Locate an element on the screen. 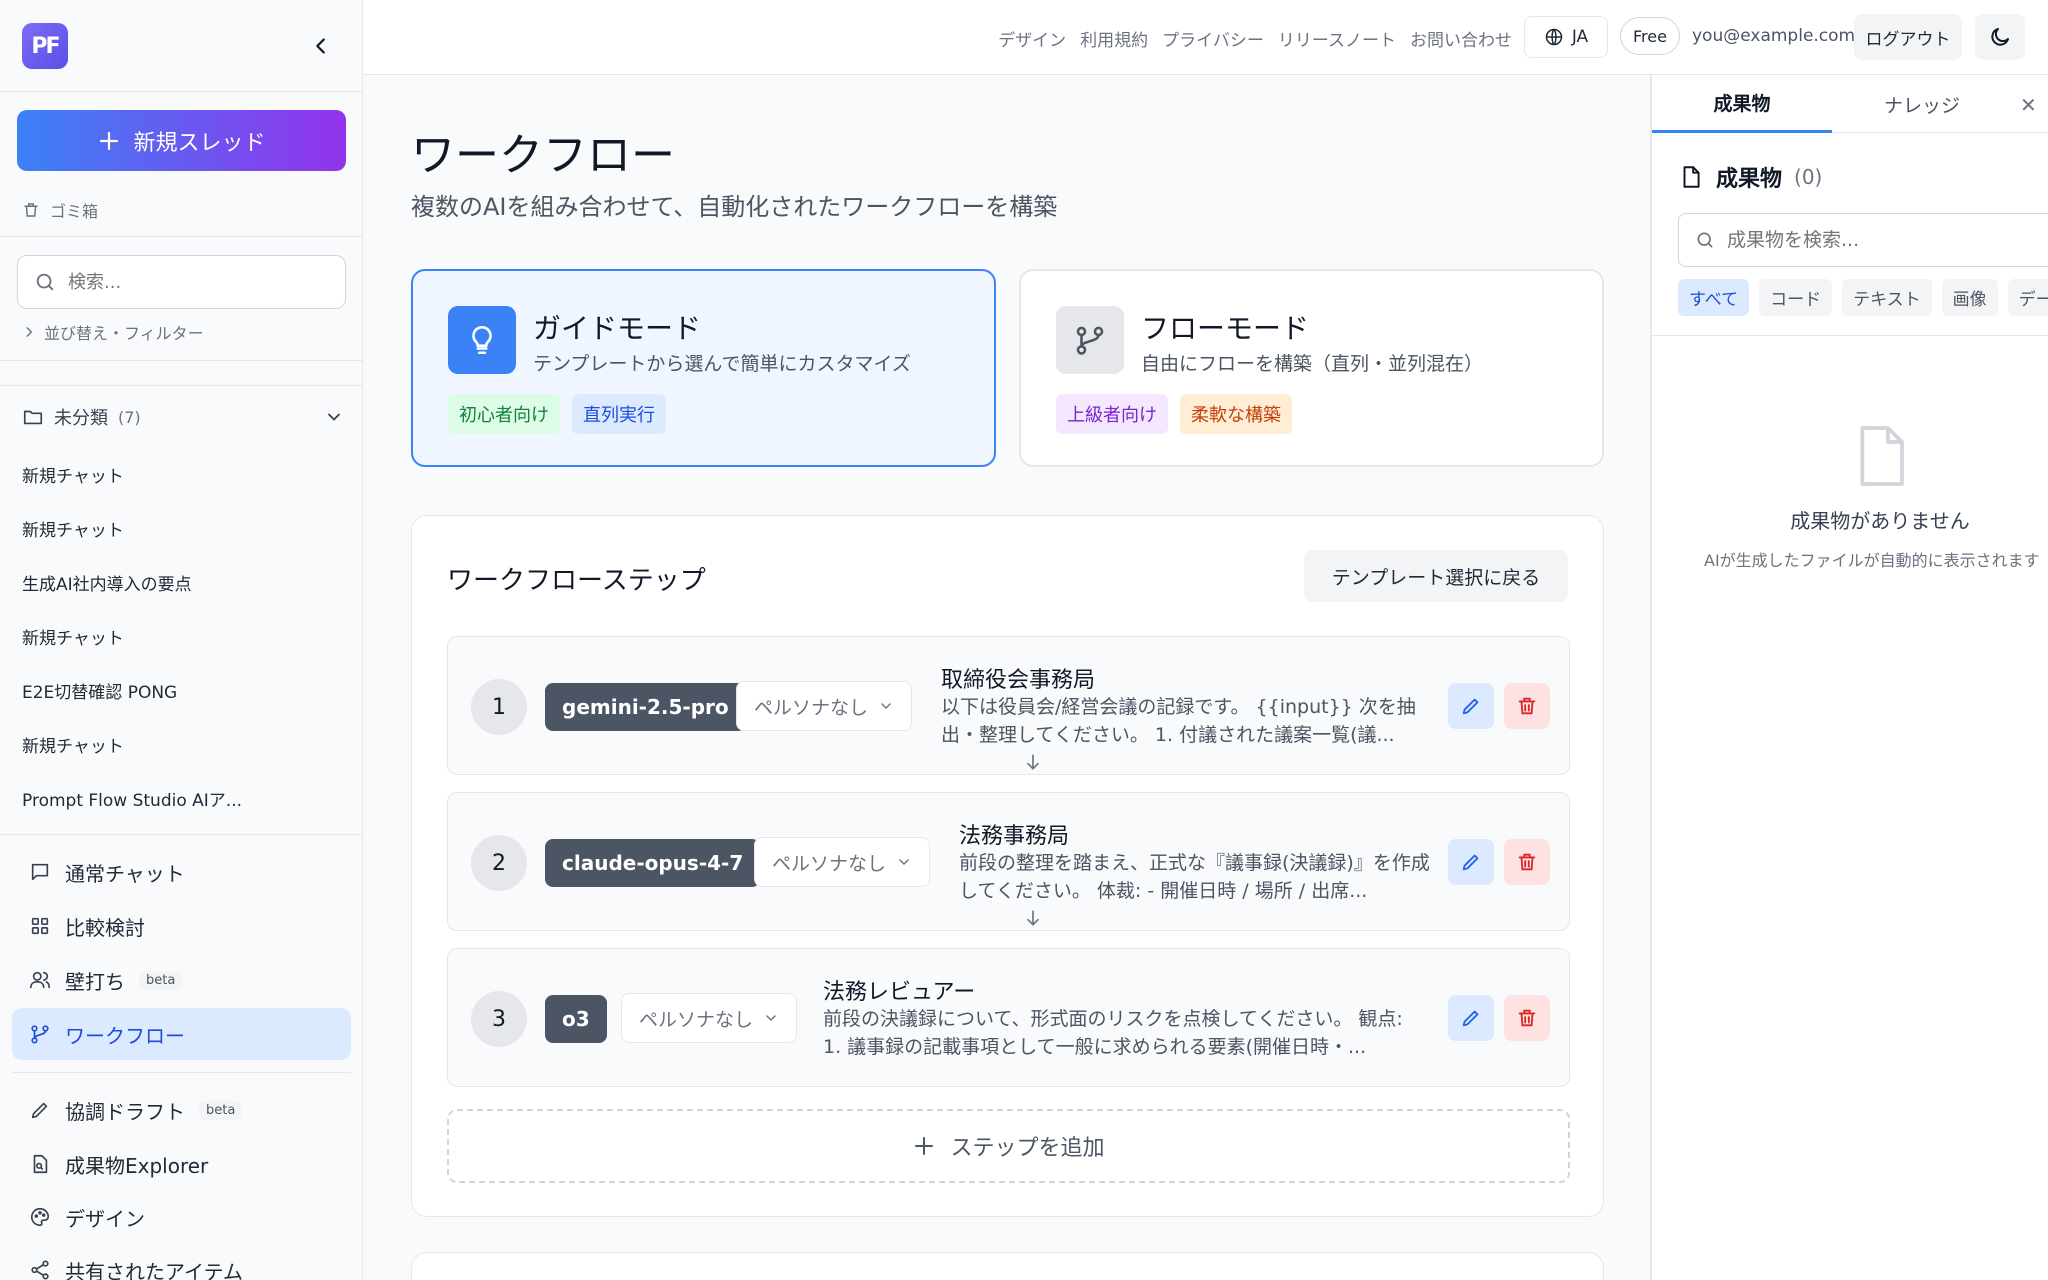  page-subtitle: 複数のAIを組み合わせて、自動化されたワークフローを構築 is located at coordinates (734, 207).